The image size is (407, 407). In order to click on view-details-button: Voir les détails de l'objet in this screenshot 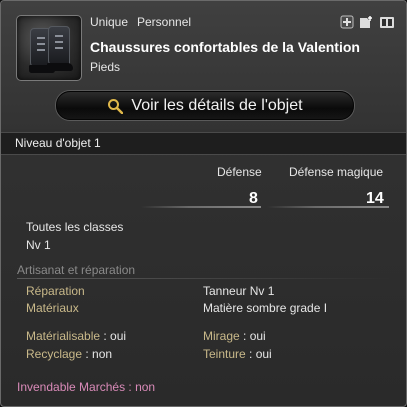, I will do `click(205, 105)`.